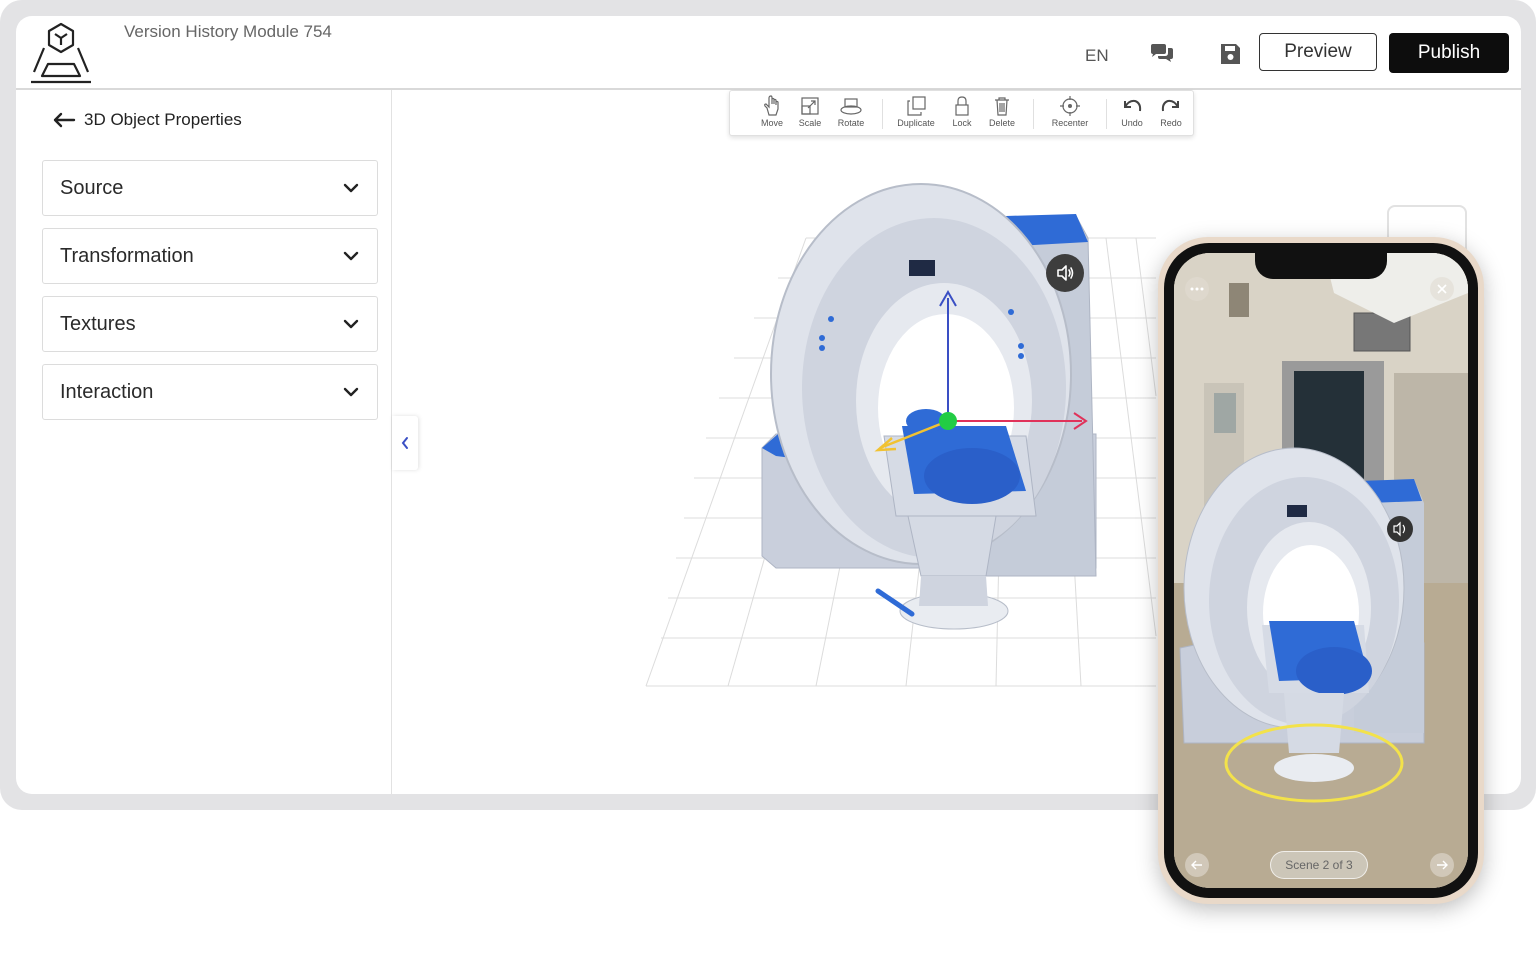 This screenshot has height=959, width=1536. I want to click on speaker-icon, so click(1065, 273).